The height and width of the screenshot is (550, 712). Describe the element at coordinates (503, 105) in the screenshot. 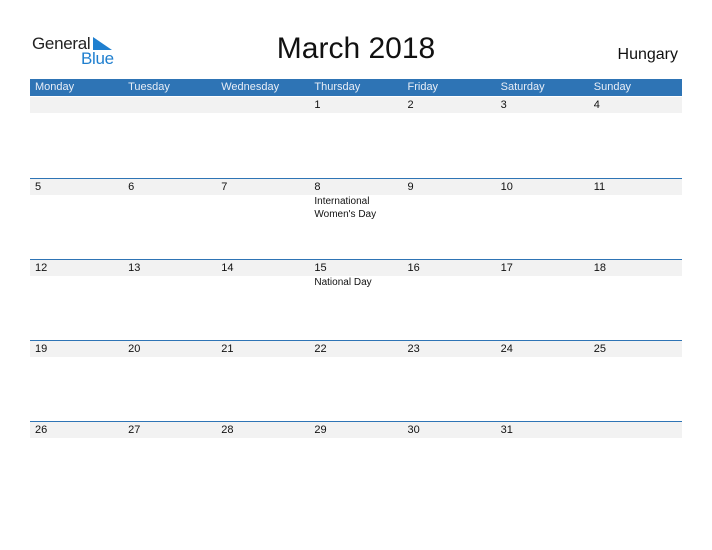

I see `day-number: 3` at that location.